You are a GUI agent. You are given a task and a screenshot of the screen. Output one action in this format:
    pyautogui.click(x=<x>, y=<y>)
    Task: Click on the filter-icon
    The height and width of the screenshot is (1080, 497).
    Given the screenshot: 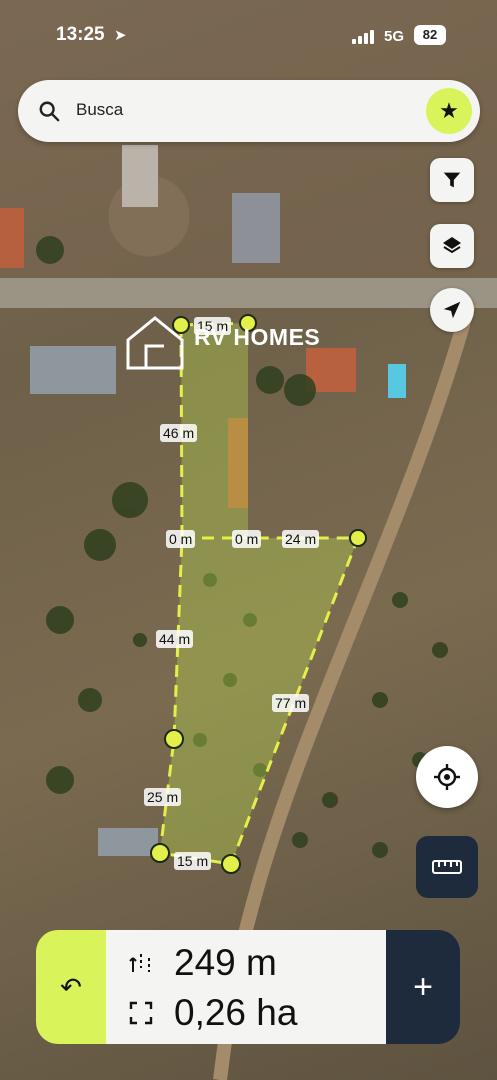 What is the action you would take?
    pyautogui.click(x=452, y=180)
    